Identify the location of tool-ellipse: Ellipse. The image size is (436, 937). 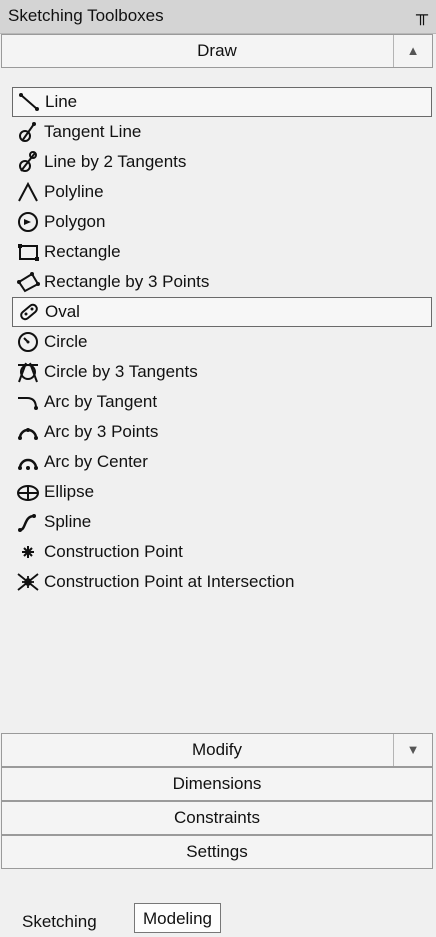
(222, 492).